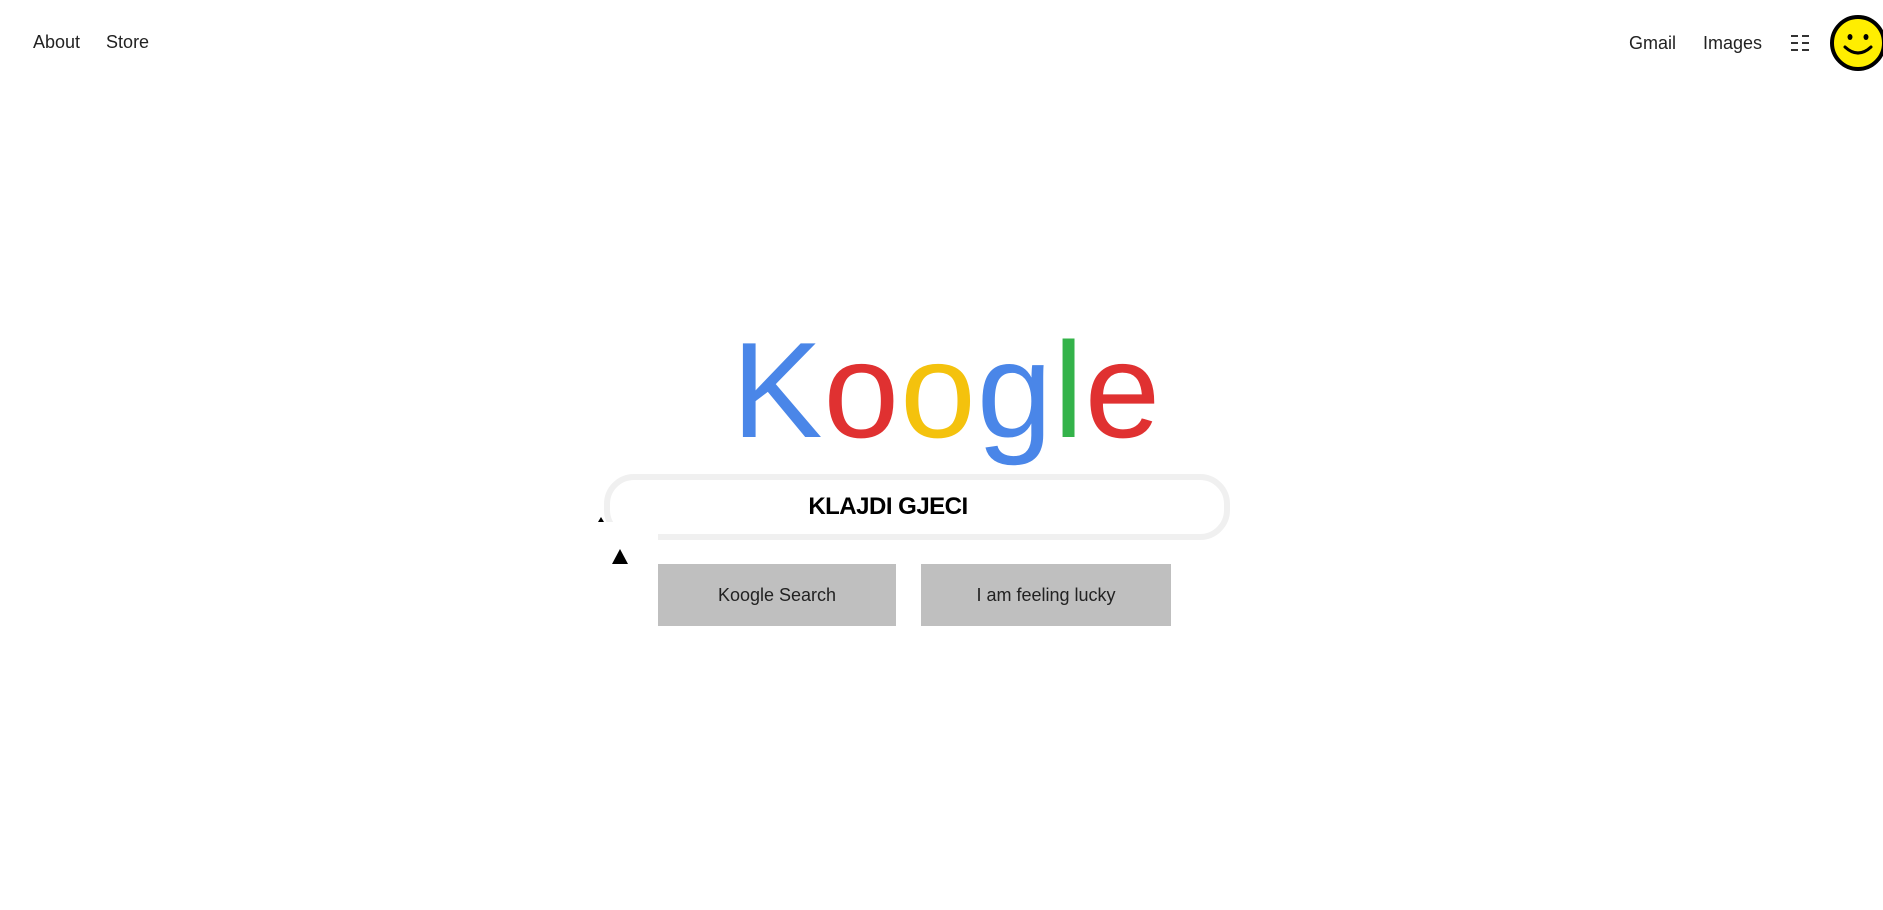 The width and height of the screenshot is (1883, 910). I want to click on small-triangle-icon, so click(601, 519).